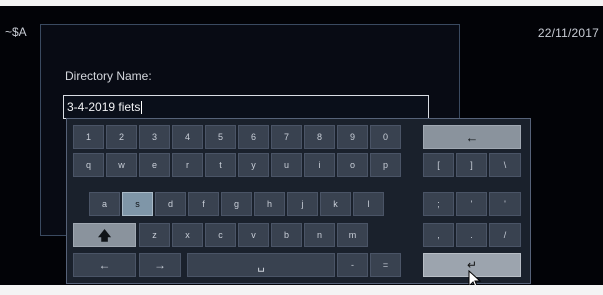 The width and height of the screenshot is (603, 295). I want to click on key-u: u, so click(286, 165).